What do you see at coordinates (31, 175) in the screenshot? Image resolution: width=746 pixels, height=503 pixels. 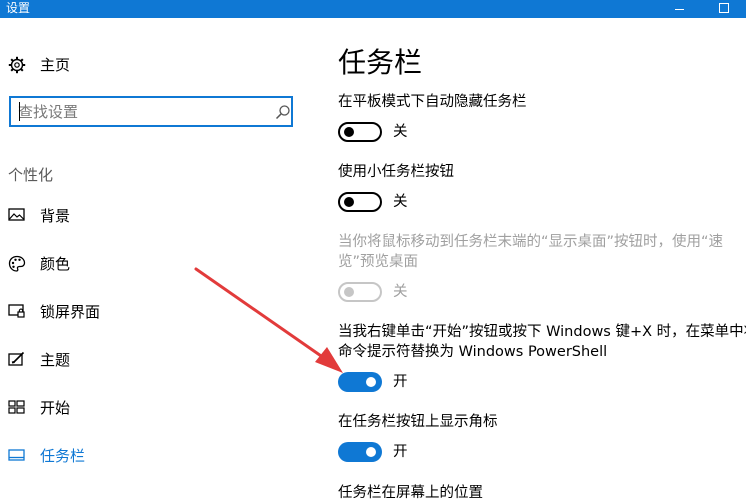 I see `section-title: 个性化` at bounding box center [31, 175].